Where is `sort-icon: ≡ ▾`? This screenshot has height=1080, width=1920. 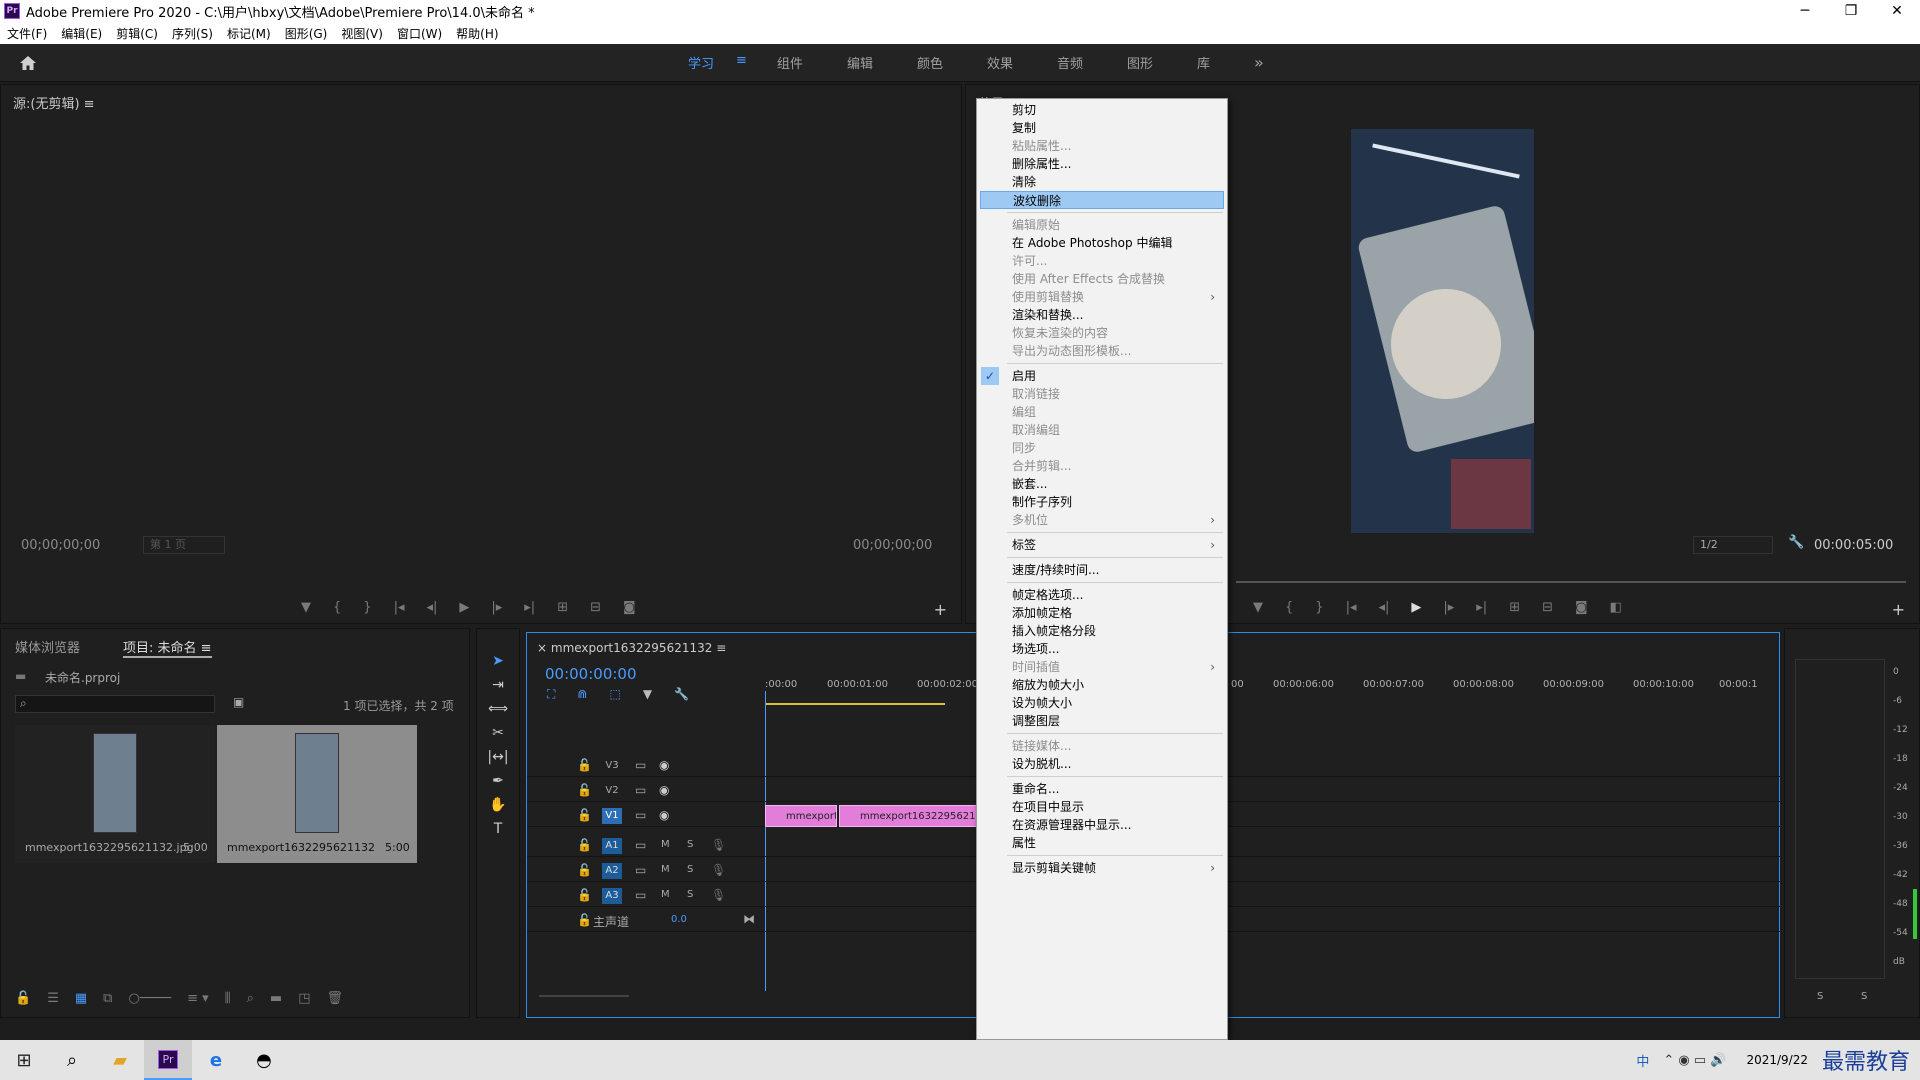
sort-icon: ≡ ▾ is located at coordinates (198, 998).